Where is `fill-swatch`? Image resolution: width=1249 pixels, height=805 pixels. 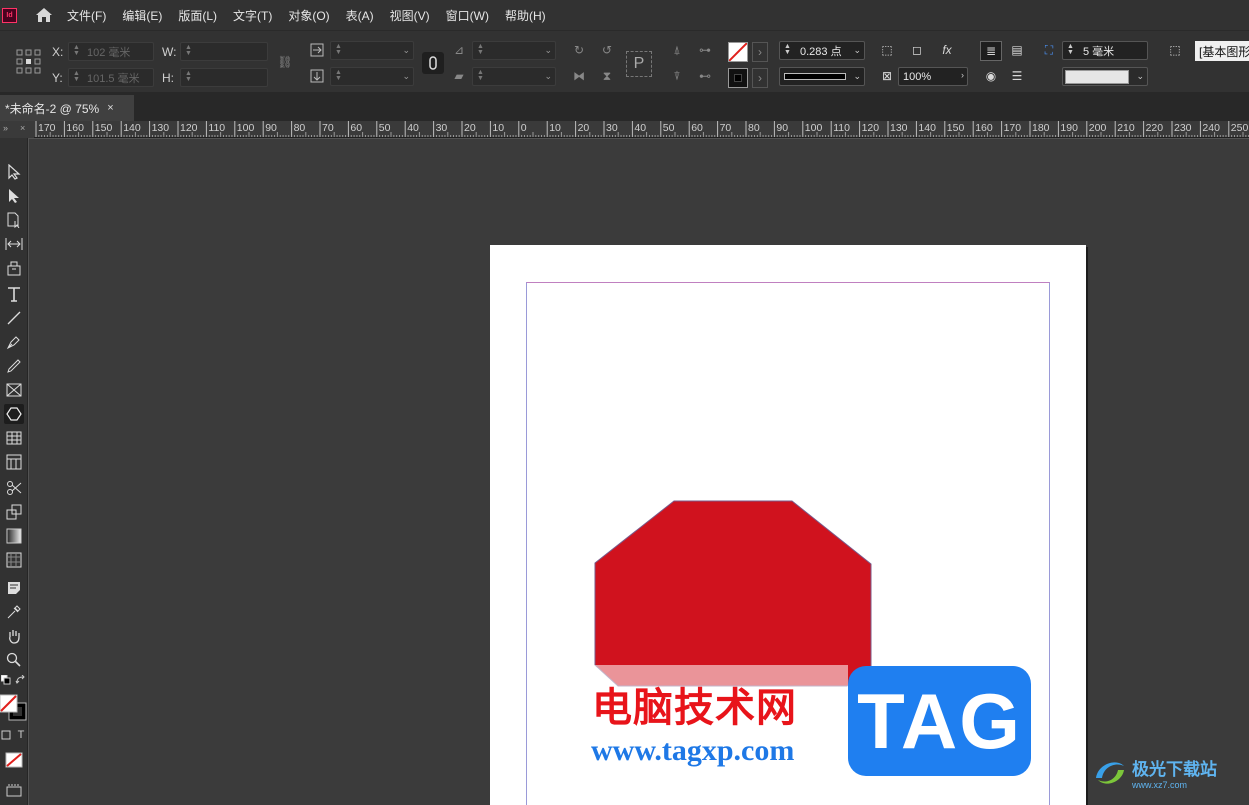 fill-swatch is located at coordinates (738, 52).